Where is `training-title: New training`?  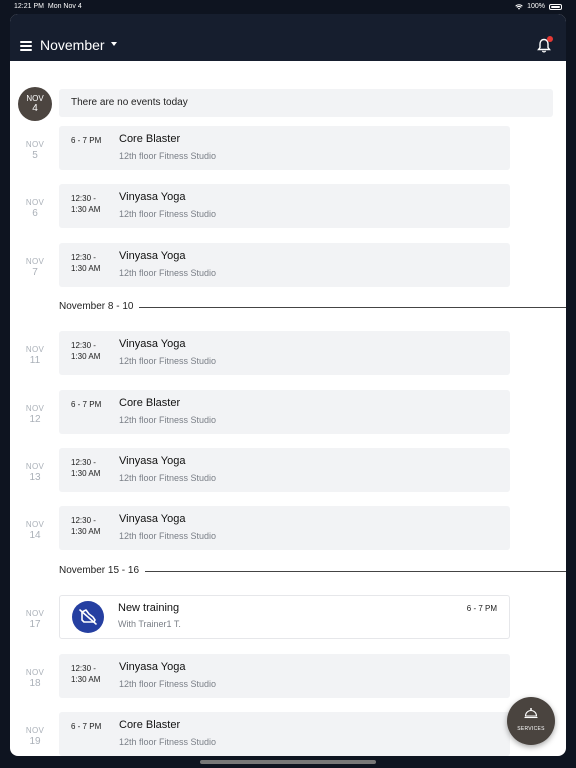
training-title: New training is located at coordinates (149, 608).